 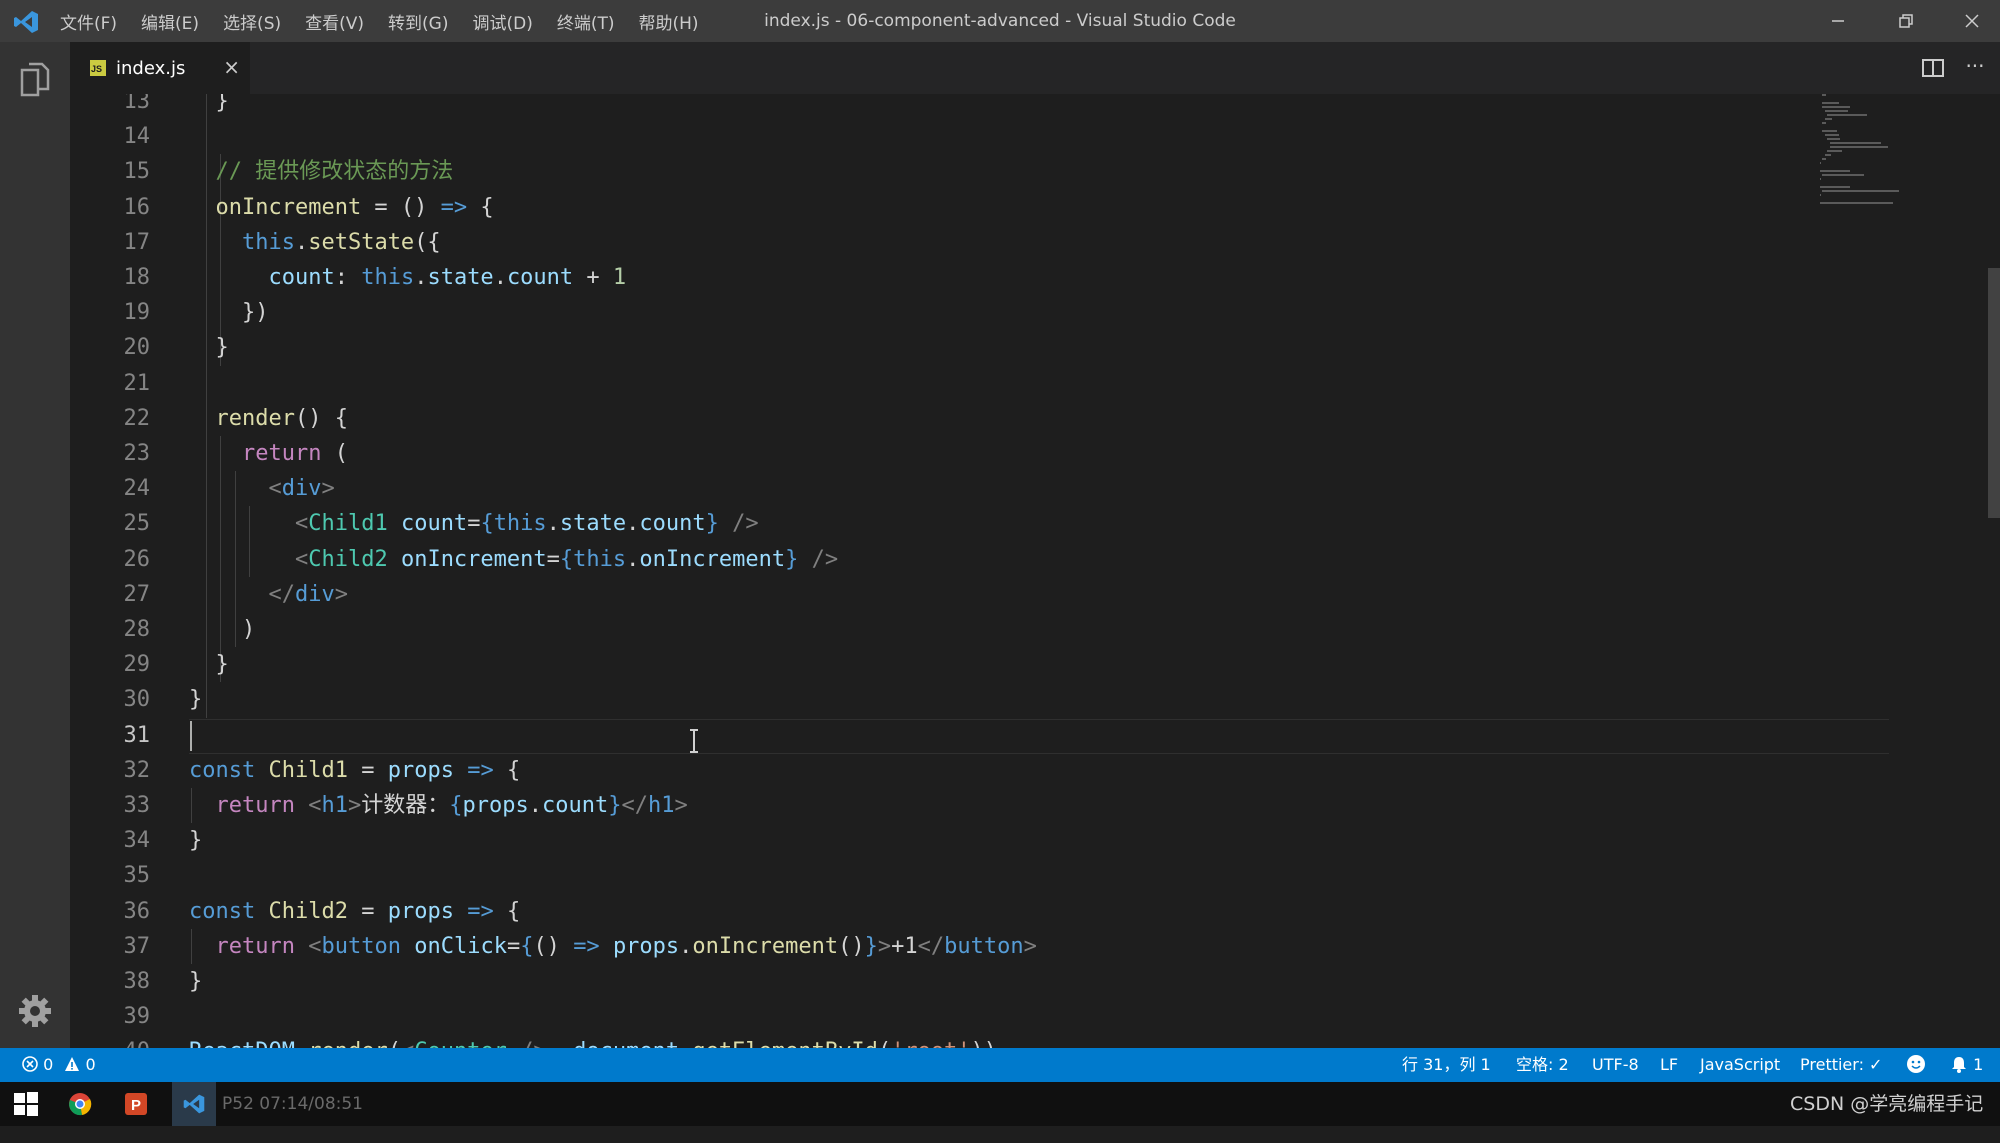 What do you see at coordinates (137, 559) in the screenshot?
I see `line-number: 26` at bounding box center [137, 559].